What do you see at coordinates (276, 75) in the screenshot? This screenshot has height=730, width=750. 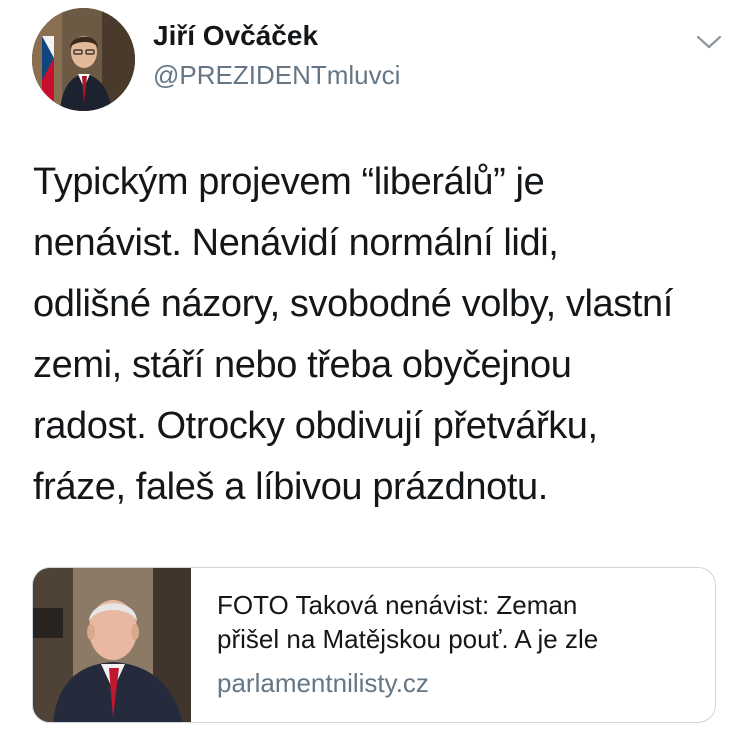 I see `author-handle: @PREZIDENTmluvci` at bounding box center [276, 75].